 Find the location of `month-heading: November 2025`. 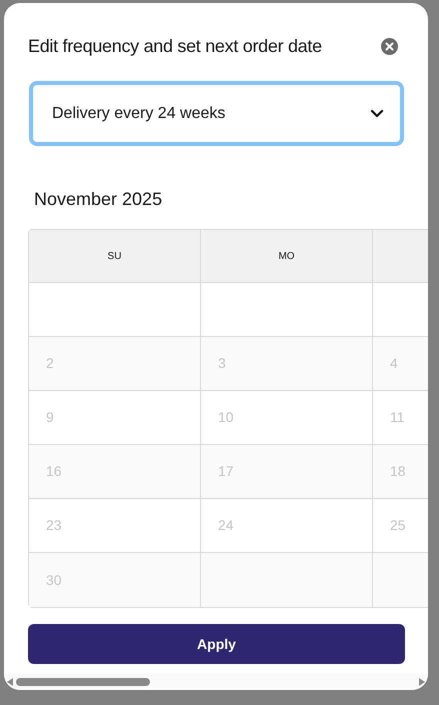

month-heading: November 2025 is located at coordinates (98, 199).